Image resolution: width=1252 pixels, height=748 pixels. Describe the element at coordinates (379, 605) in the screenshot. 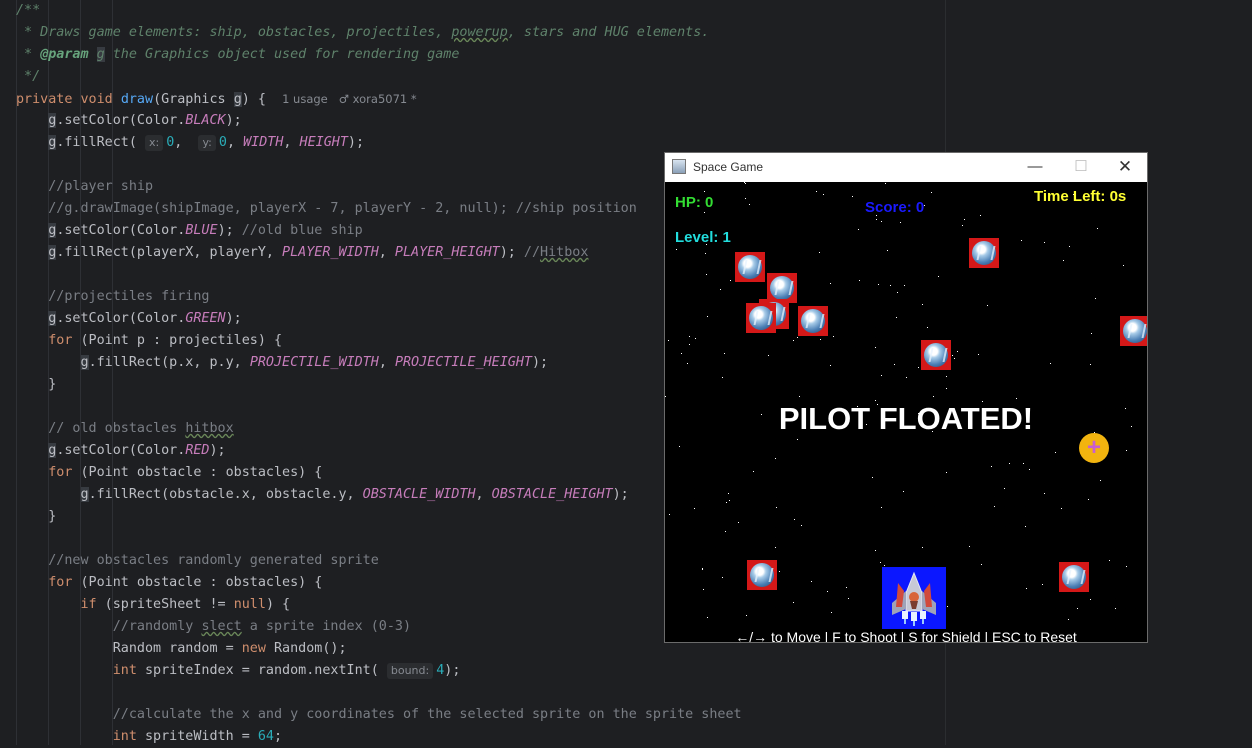

I see `code-line: if (spriteSheet != null) {` at that location.